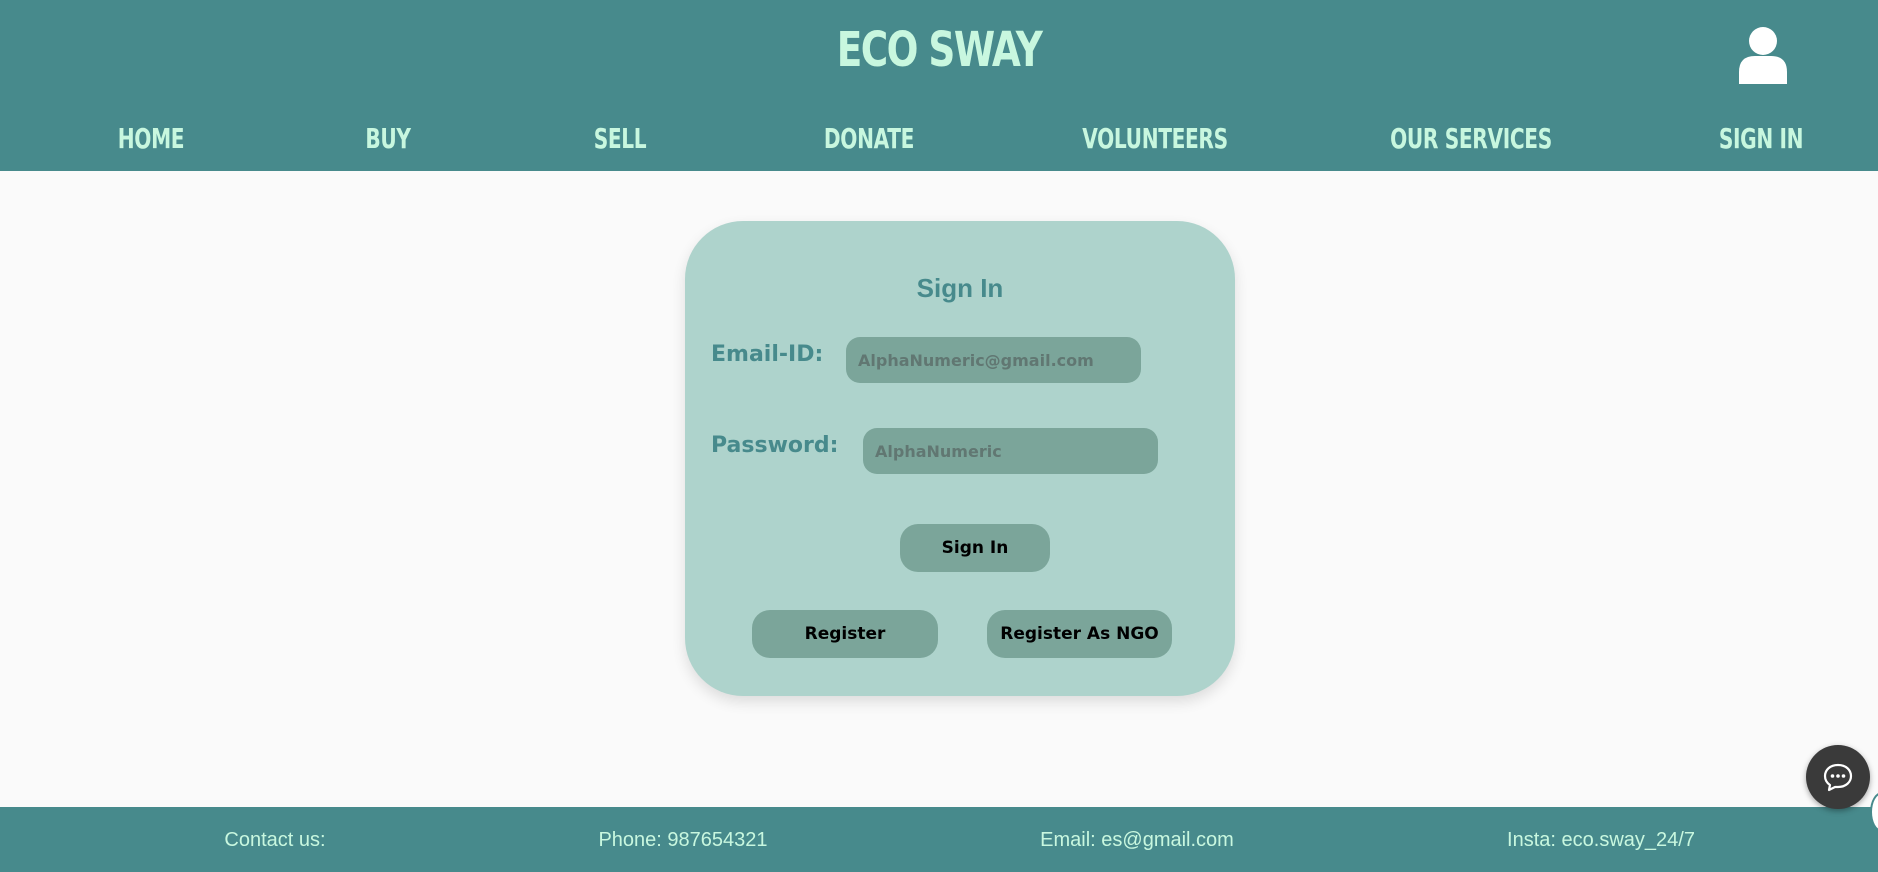  I want to click on nav-our-services: OUR SERVICES, so click(1471, 138).